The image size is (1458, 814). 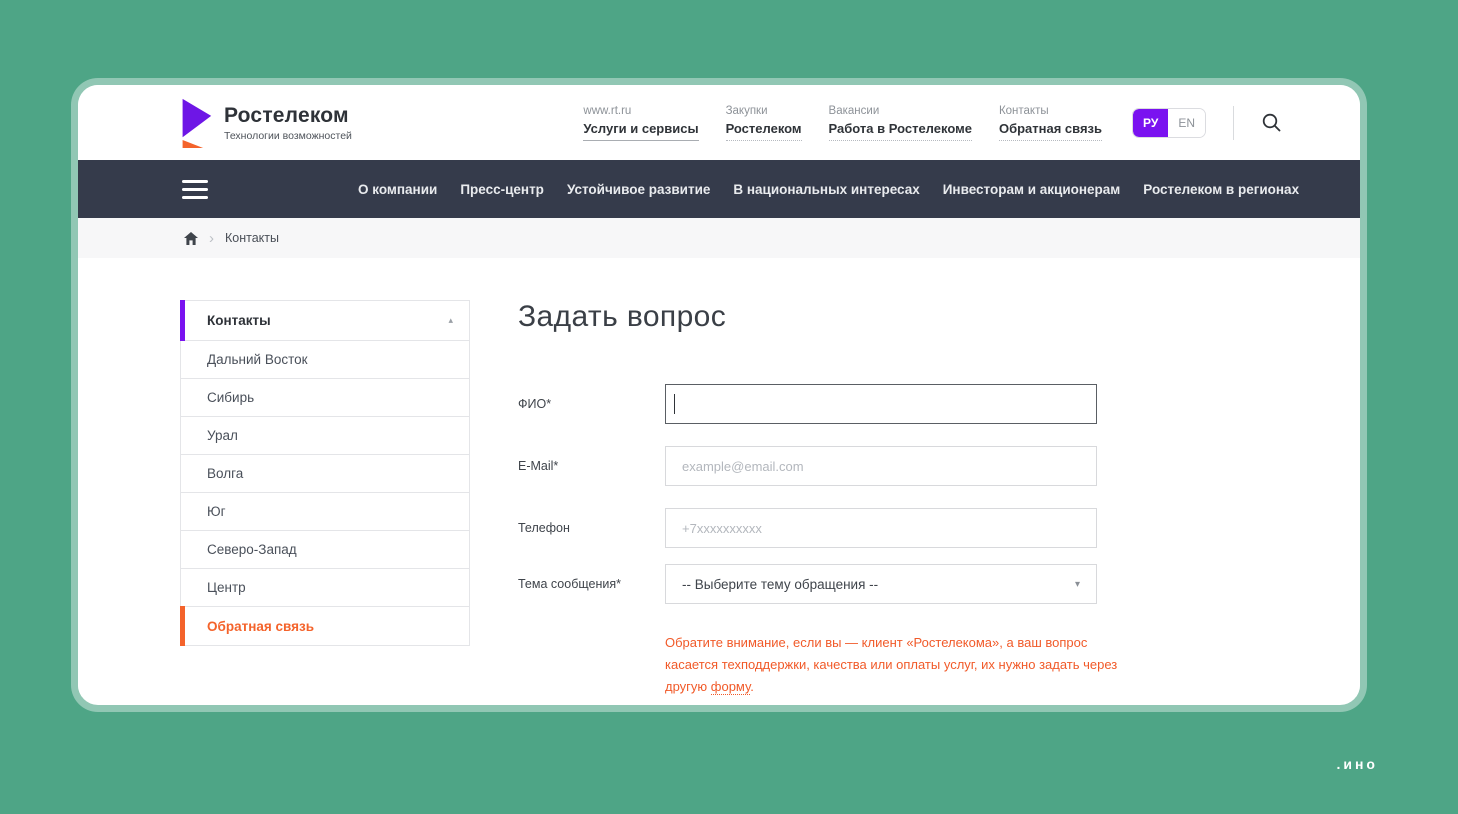 What do you see at coordinates (324, 320) in the screenshot?
I see `sidebar-header-contacts: Контакты ▴` at bounding box center [324, 320].